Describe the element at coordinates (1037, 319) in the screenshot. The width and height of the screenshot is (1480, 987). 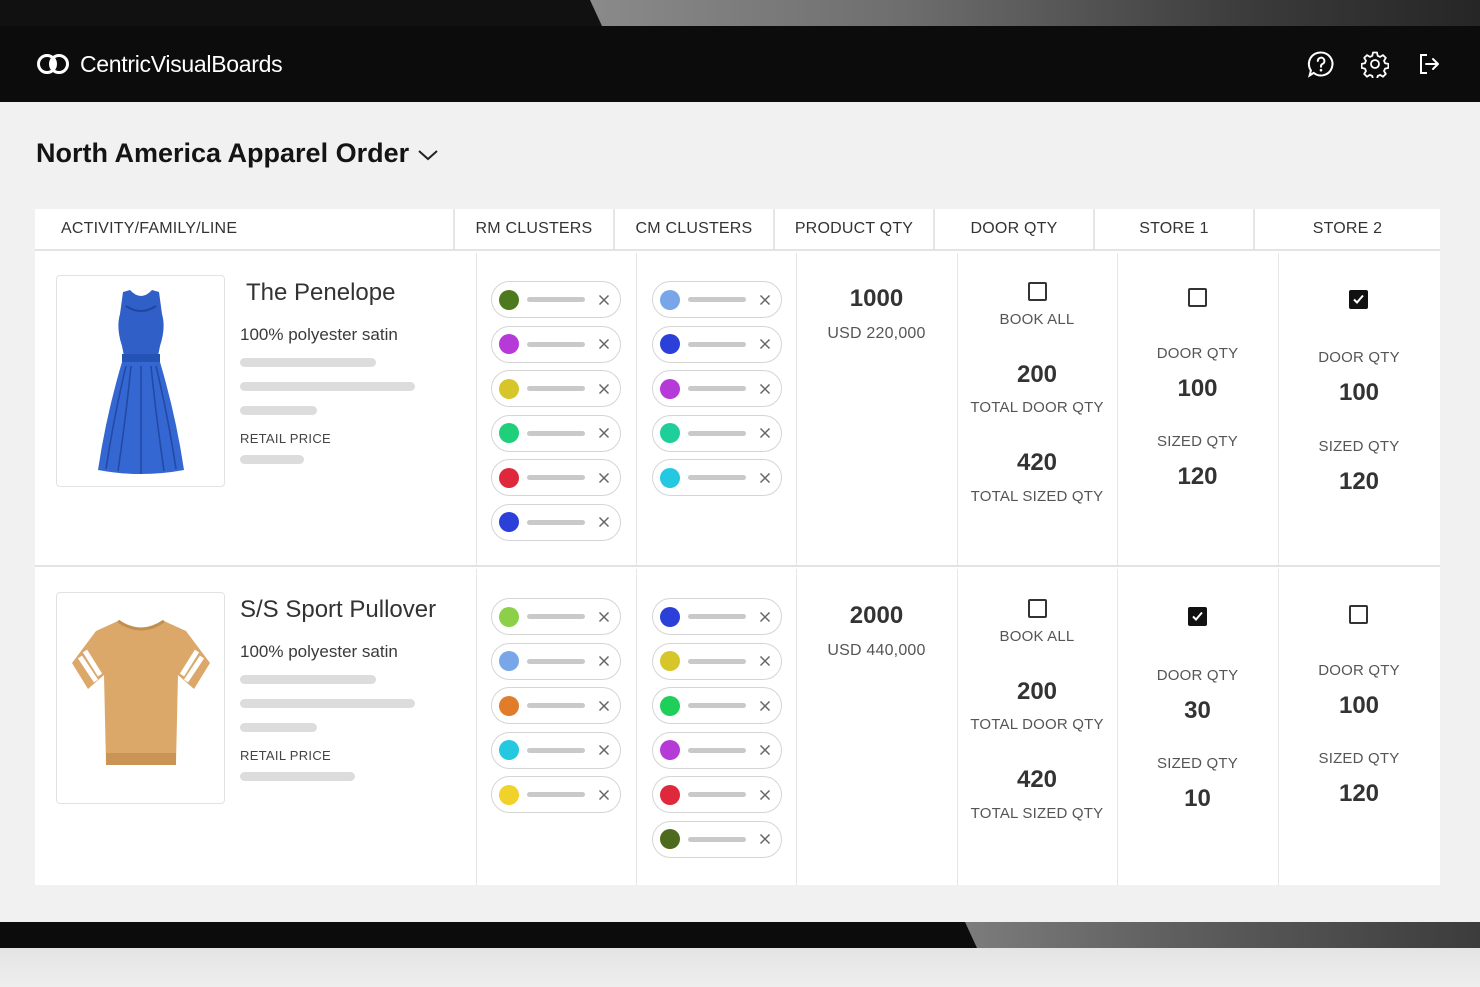
I see `book-all-label: BOOK ALL` at that location.